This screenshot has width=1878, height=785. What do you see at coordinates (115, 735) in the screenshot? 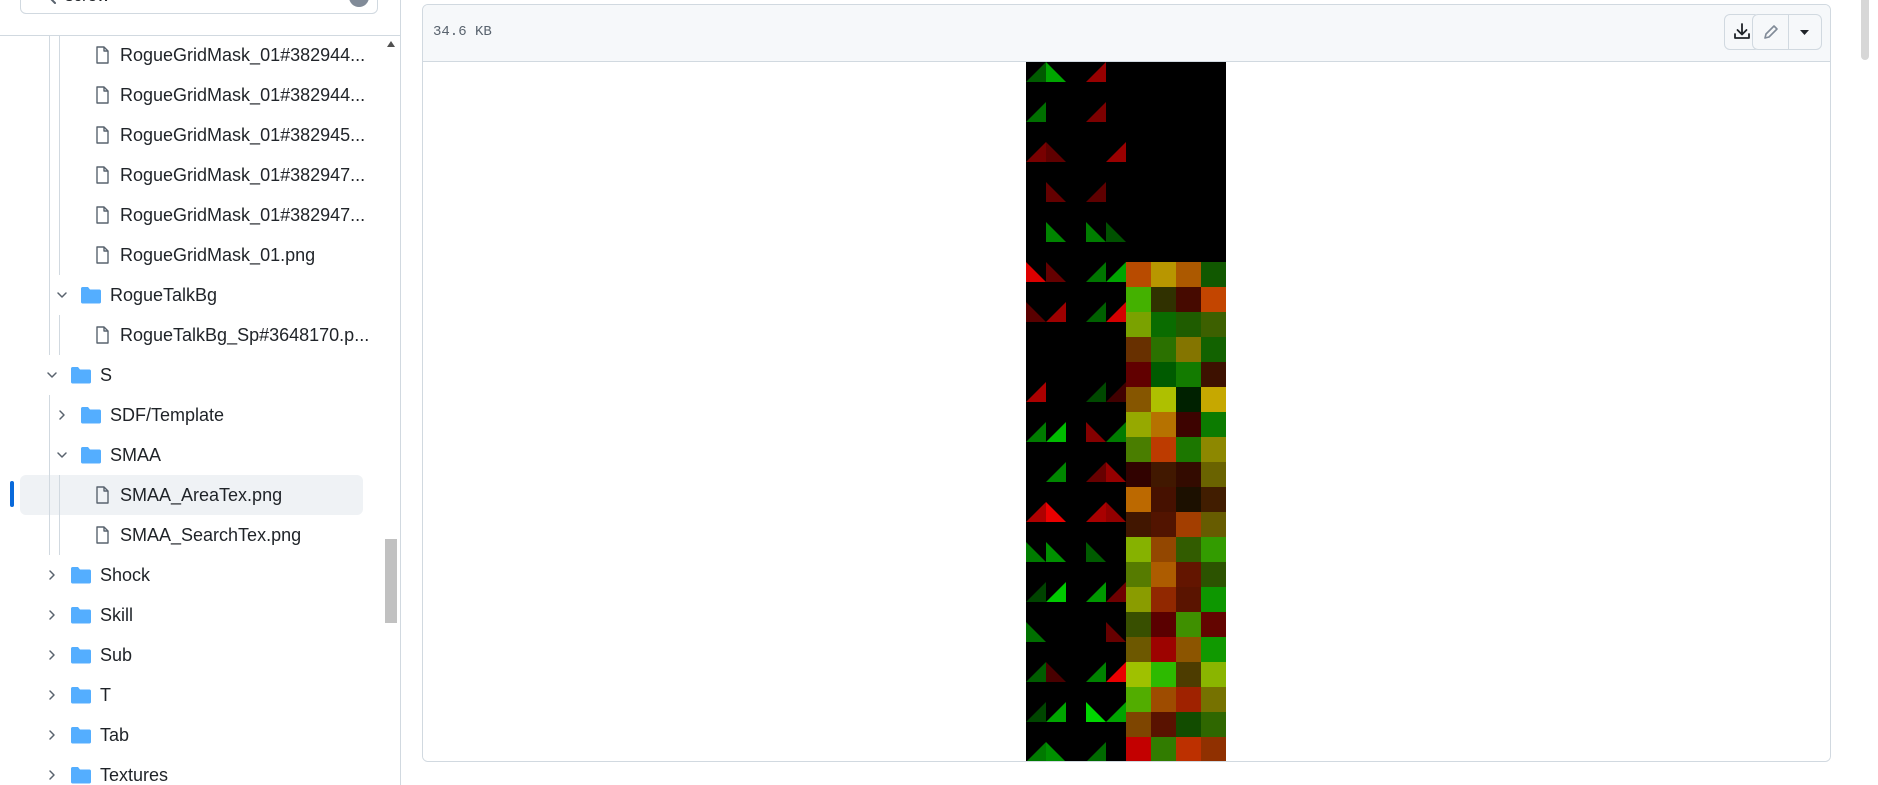
I see `tree-item-label: Tab` at bounding box center [115, 735].